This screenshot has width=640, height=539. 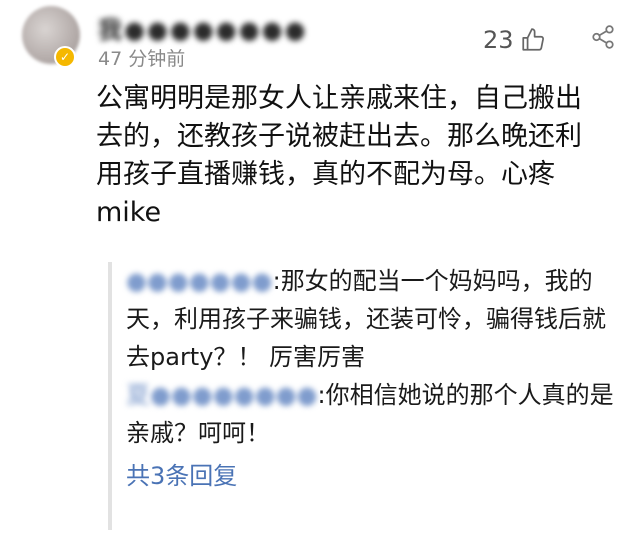 I want to click on share-icon, so click(x=603, y=37).